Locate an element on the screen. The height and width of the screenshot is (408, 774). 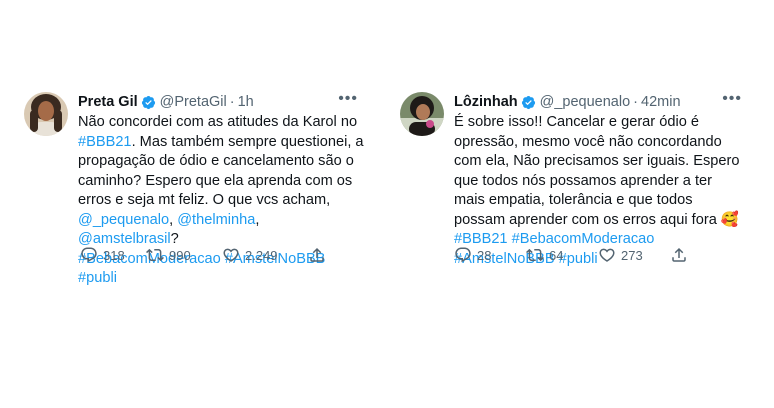
tweet-text-segment: É sobre isso!! Cancelar e gerar ódio é is located at coordinates (576, 122).